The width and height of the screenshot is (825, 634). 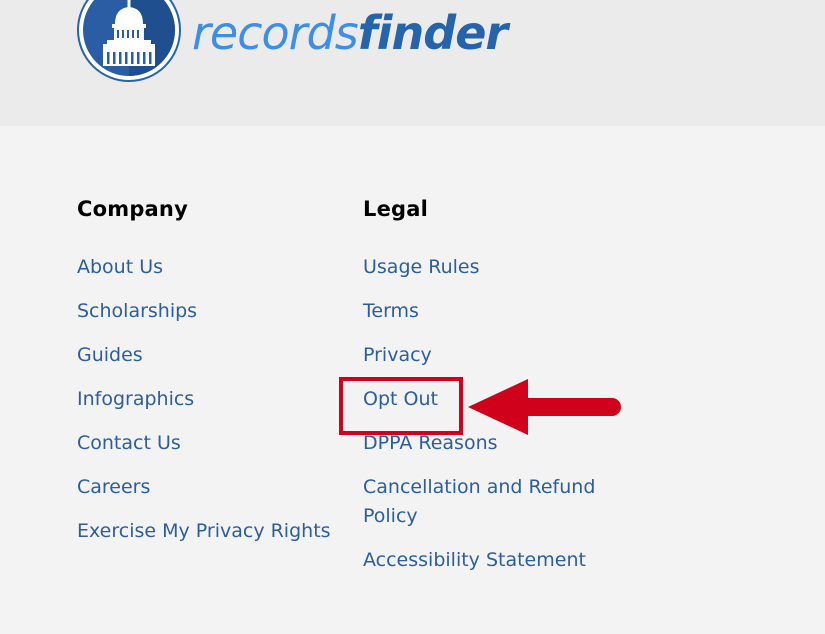 I want to click on link-guides: Guides, so click(x=204, y=355).